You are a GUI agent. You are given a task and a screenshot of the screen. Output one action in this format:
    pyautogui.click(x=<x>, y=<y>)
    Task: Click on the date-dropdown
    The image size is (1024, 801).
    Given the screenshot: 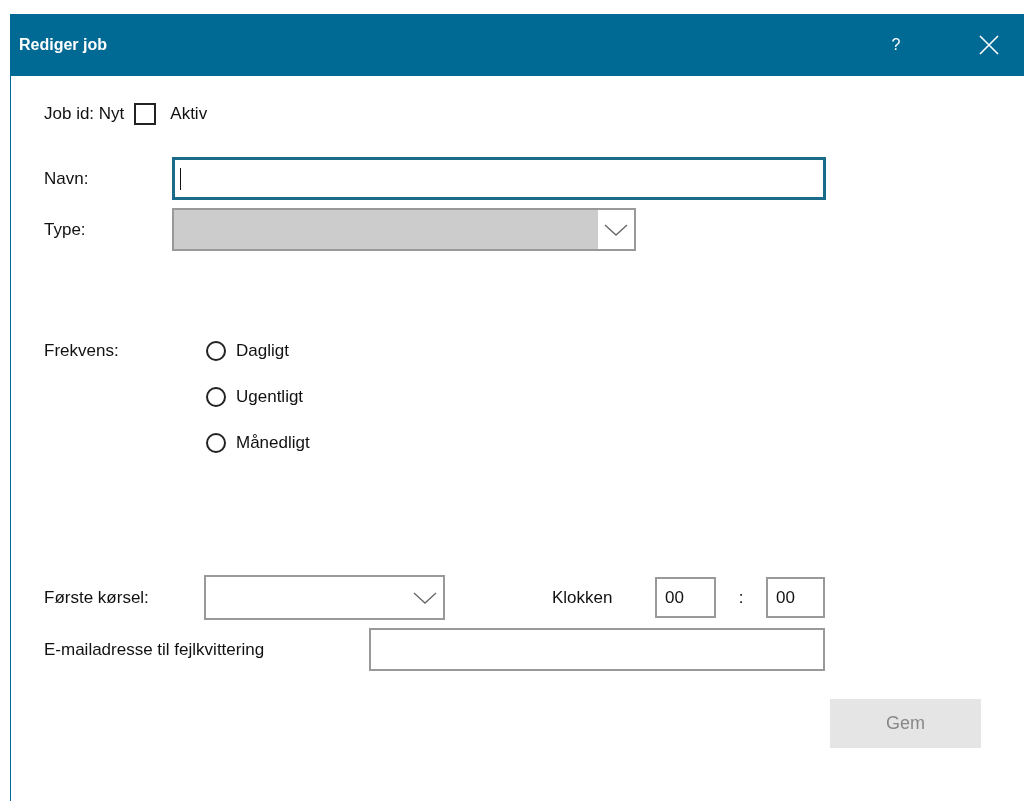 What is the action you would take?
    pyautogui.click(x=324, y=597)
    